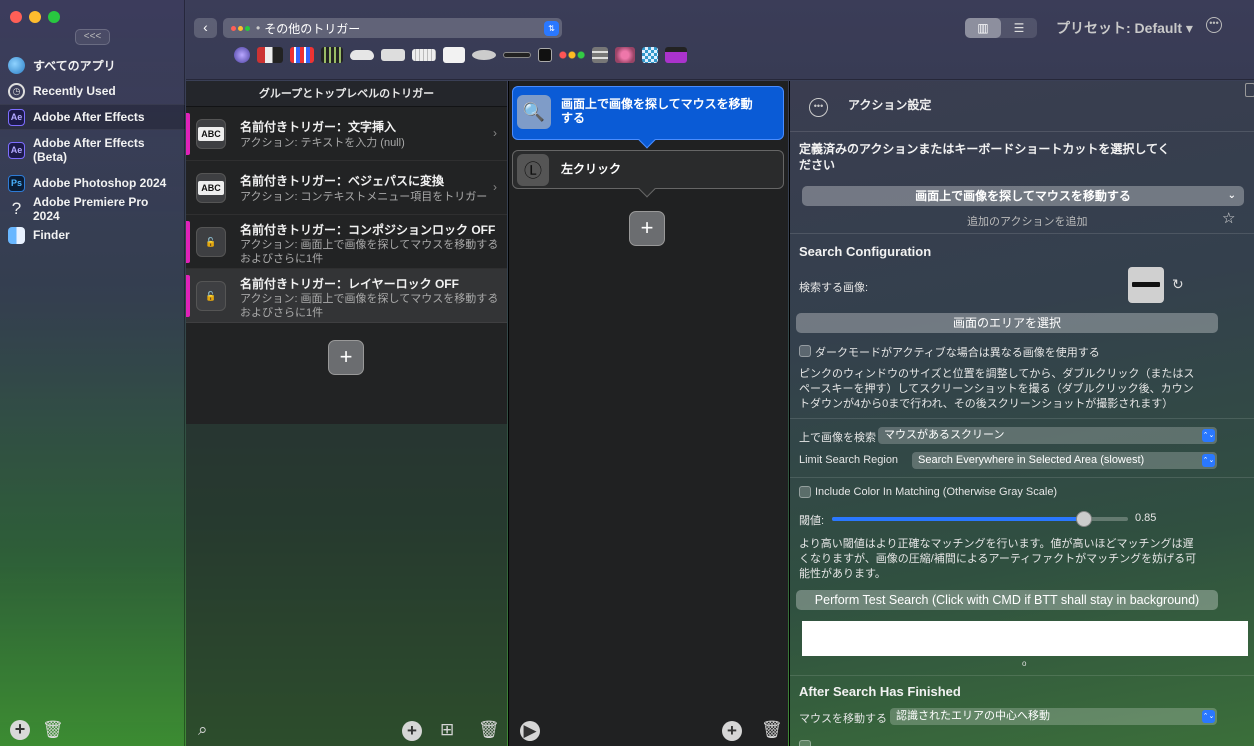 Image resolution: width=1254 pixels, height=746 pixels. Describe the element at coordinates (412, 731) in the screenshot. I see `add-trigger-footer-button: +` at that location.